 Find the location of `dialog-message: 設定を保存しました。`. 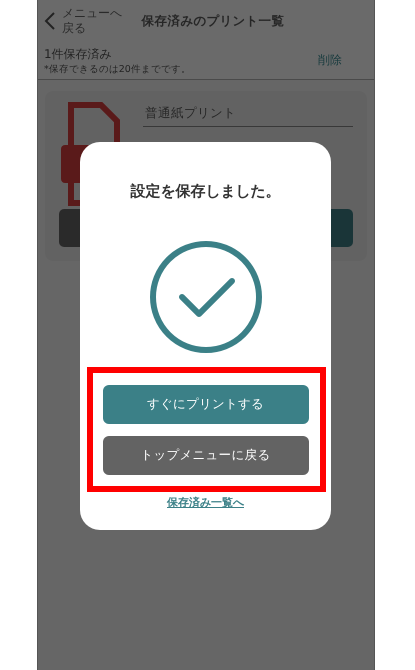

dialog-message: 設定を保存しました。 is located at coordinates (205, 191).